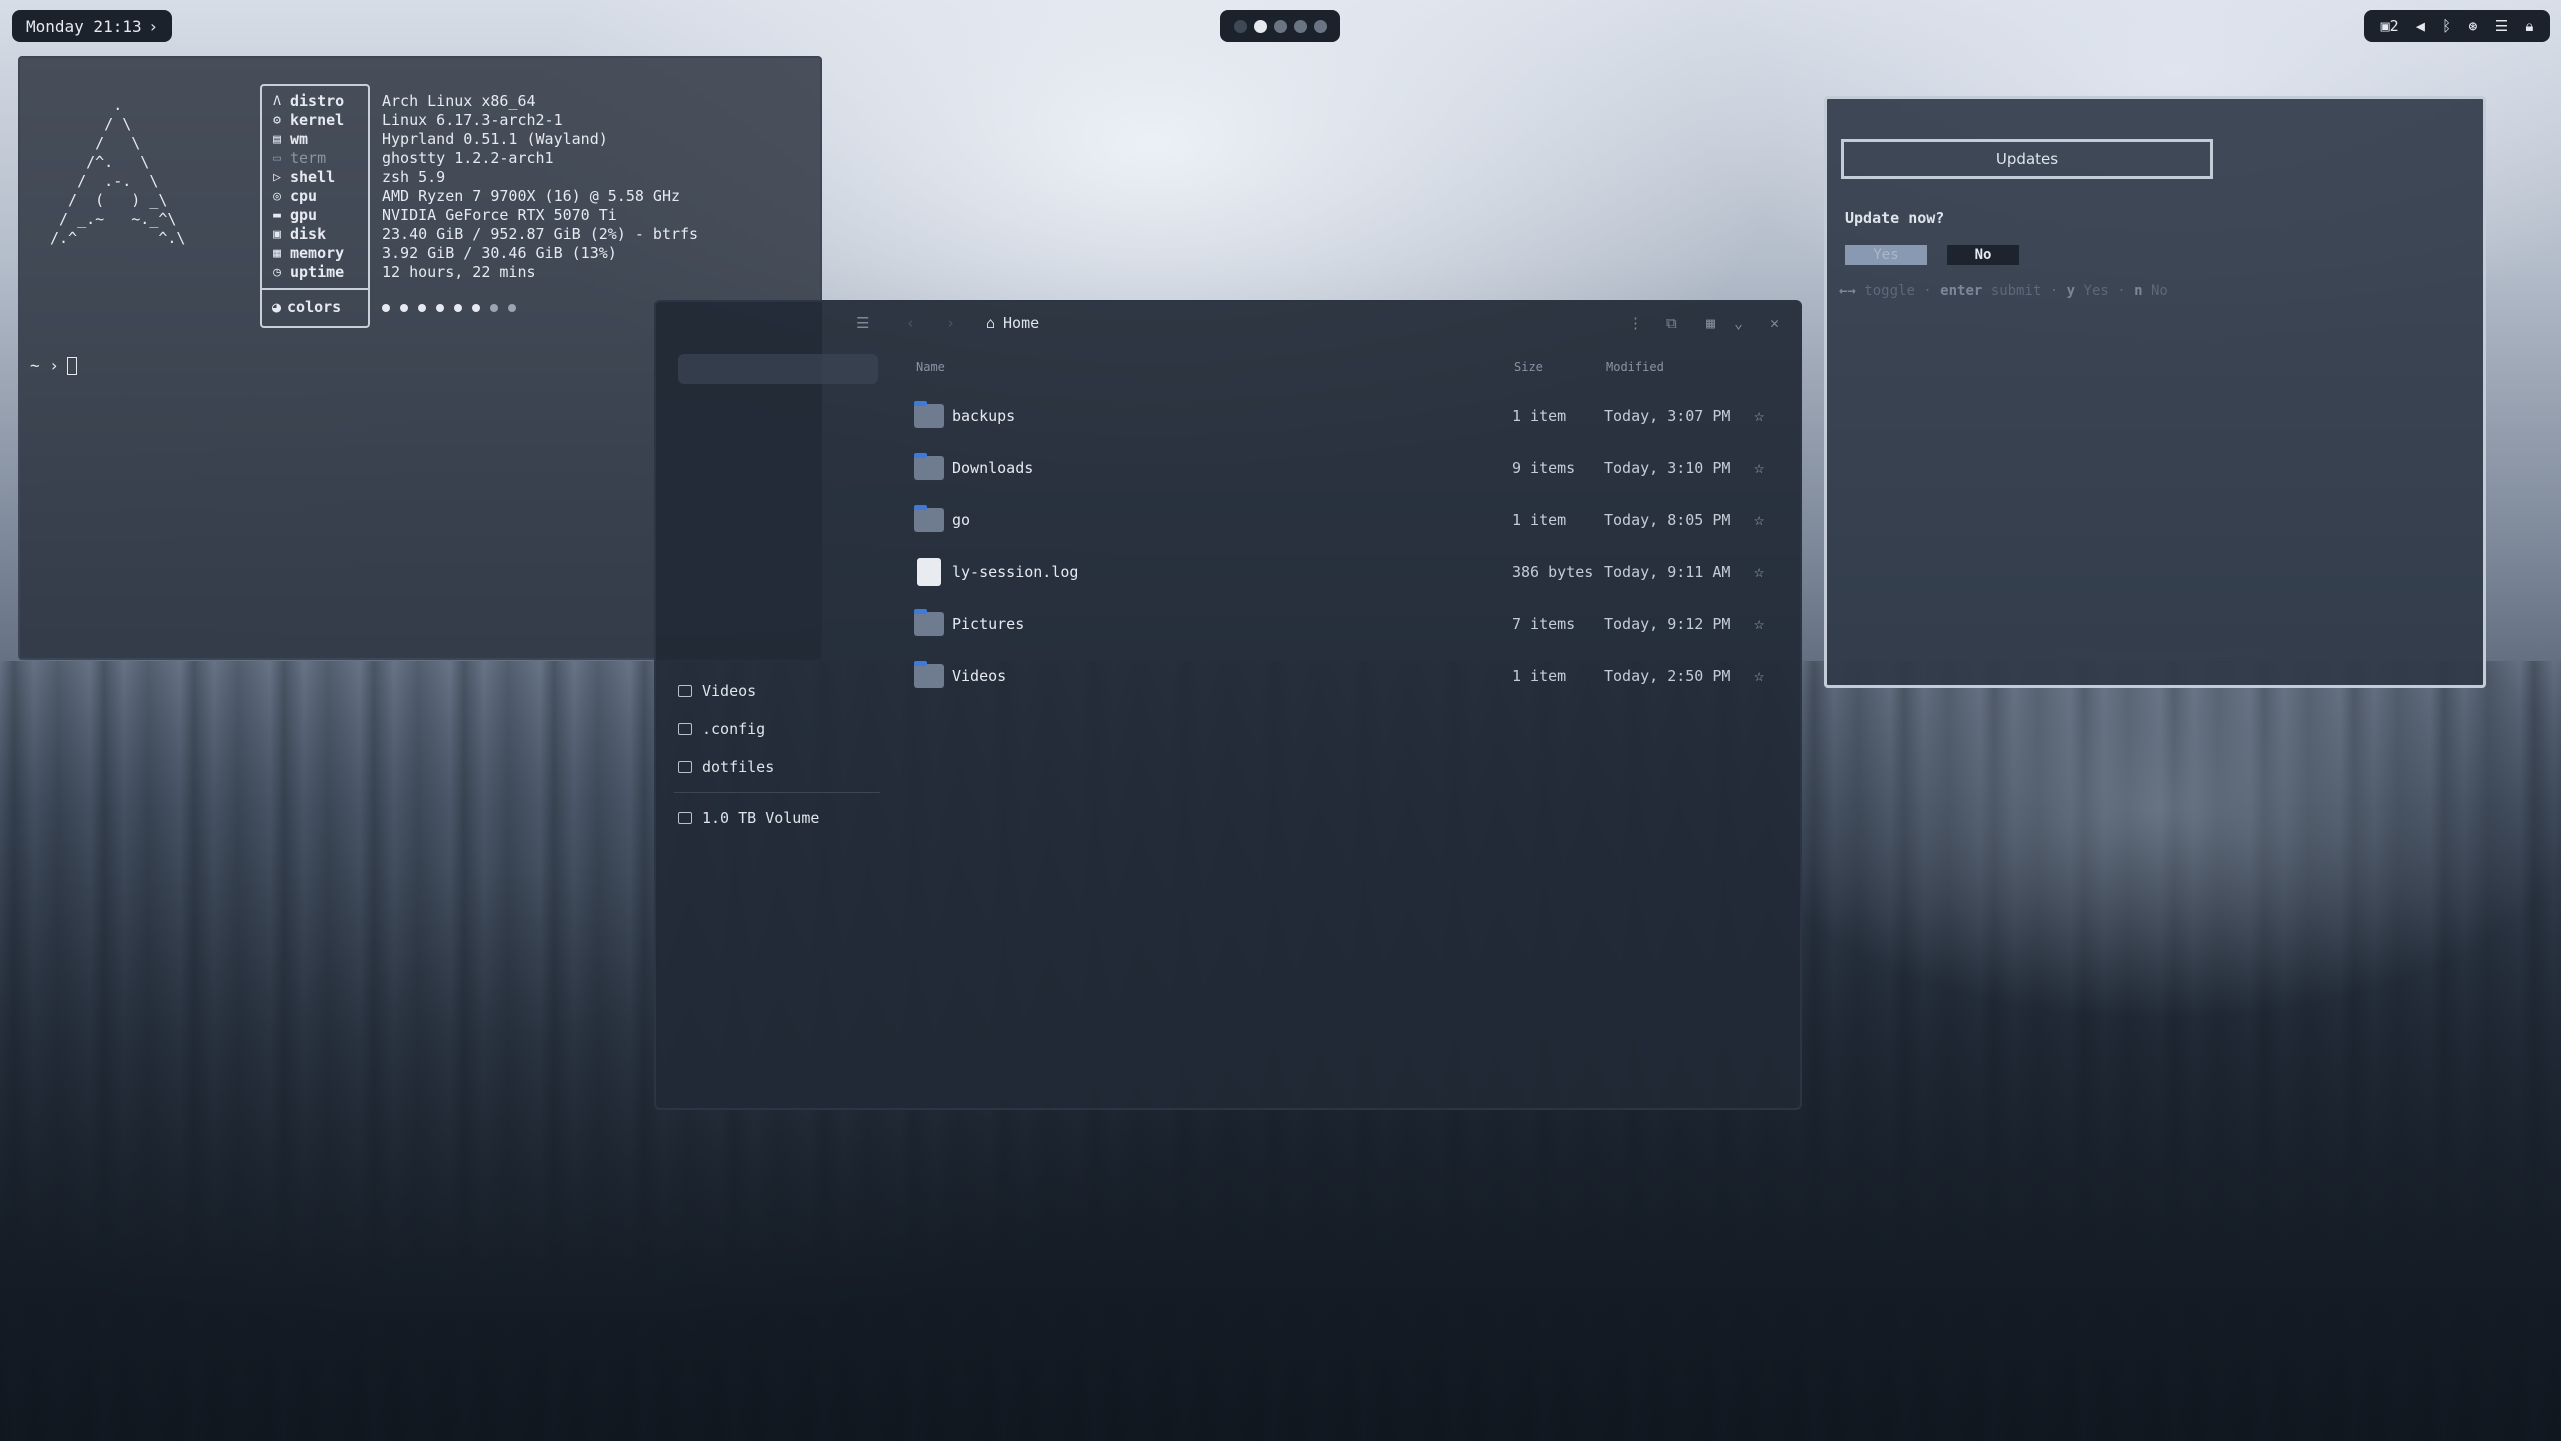  I want to click on help-text: toggle, so click(1889, 291).